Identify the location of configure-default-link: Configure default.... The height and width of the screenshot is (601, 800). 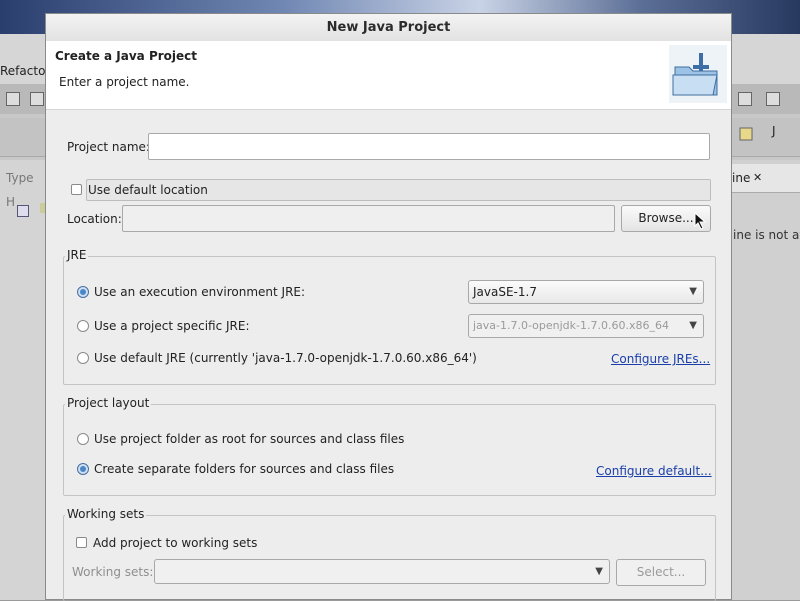
(654, 471).